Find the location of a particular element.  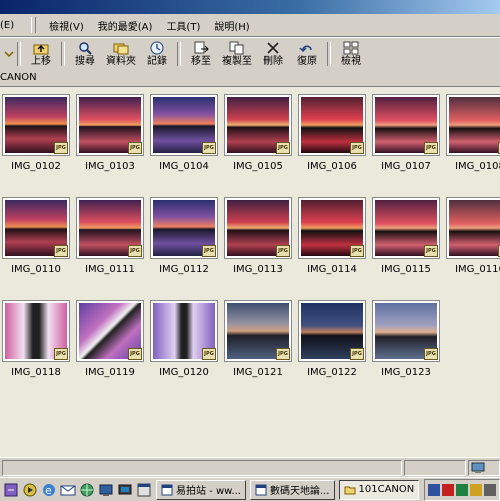

sunset-photo-image is located at coordinates (474, 228).